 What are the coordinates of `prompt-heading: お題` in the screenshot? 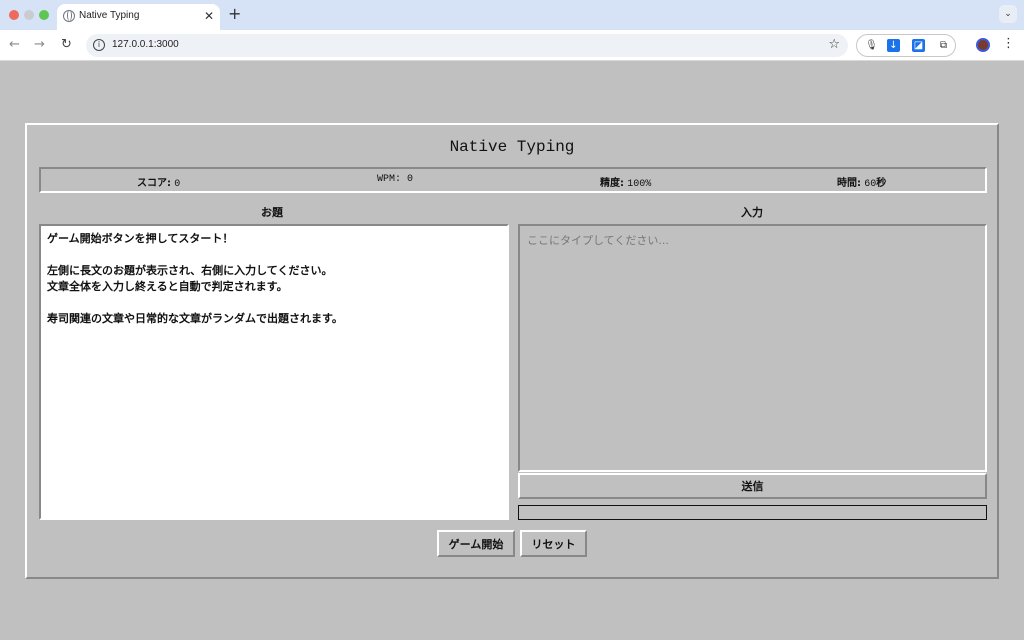 It's located at (272, 212).